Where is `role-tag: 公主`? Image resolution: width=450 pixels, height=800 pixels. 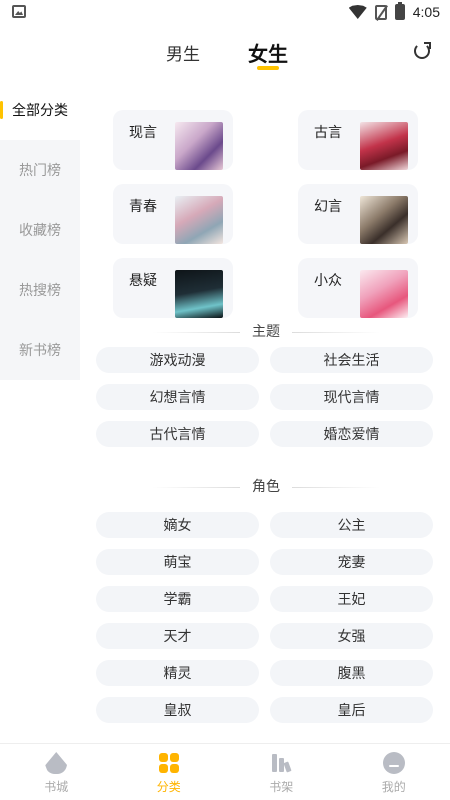
role-tag: 公主 is located at coordinates (351, 525).